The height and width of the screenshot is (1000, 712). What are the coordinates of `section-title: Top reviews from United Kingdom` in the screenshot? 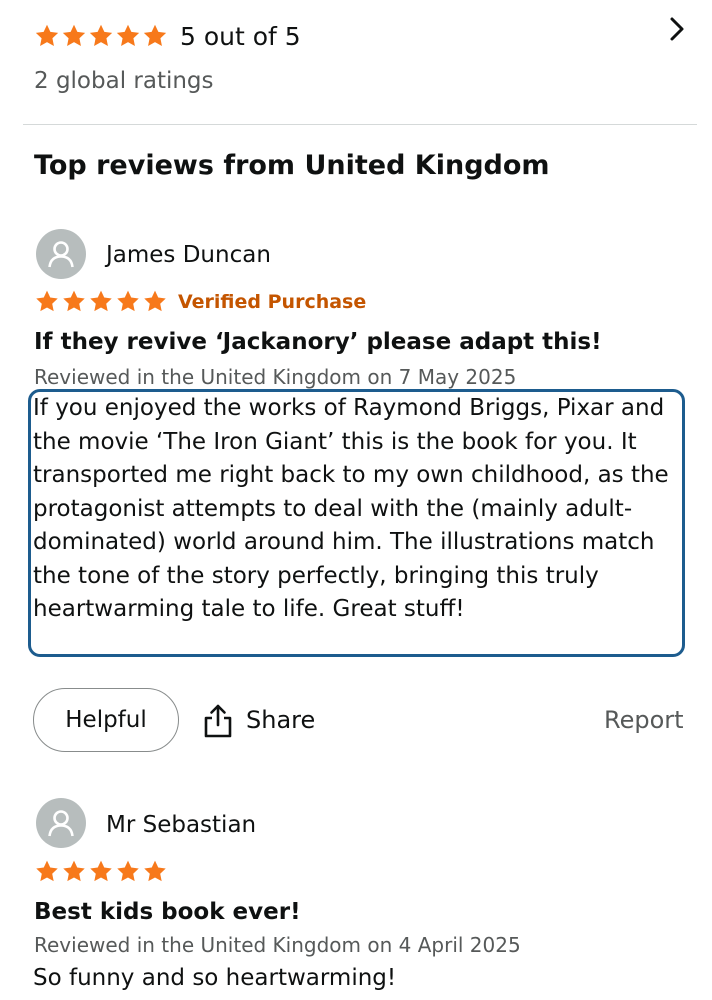 It's located at (292, 165).